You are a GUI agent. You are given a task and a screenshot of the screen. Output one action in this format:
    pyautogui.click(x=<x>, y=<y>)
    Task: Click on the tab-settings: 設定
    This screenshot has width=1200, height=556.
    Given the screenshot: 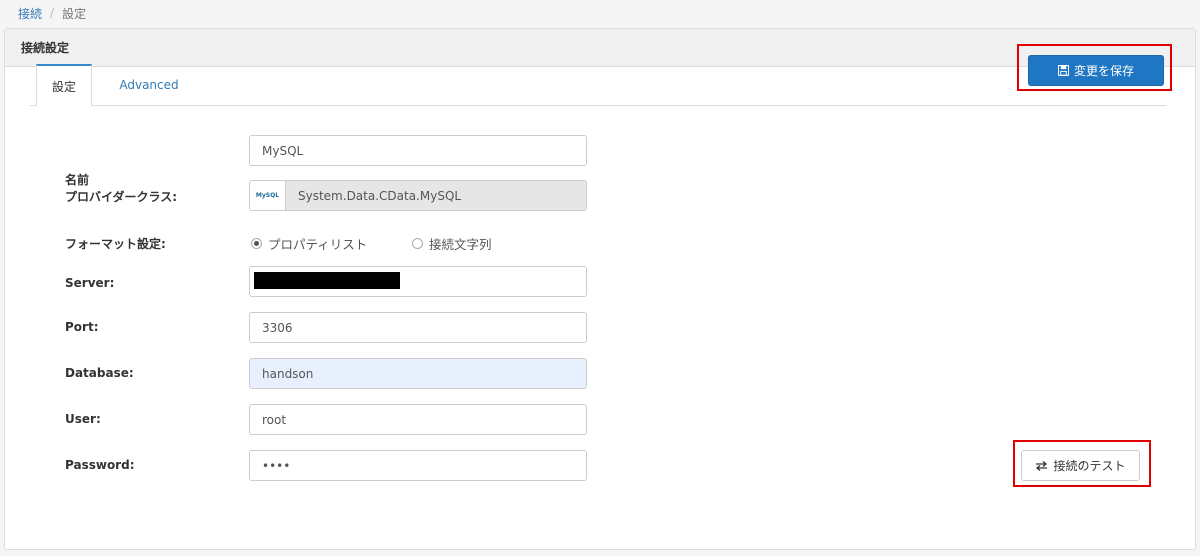 What is the action you would take?
    pyautogui.click(x=64, y=85)
    